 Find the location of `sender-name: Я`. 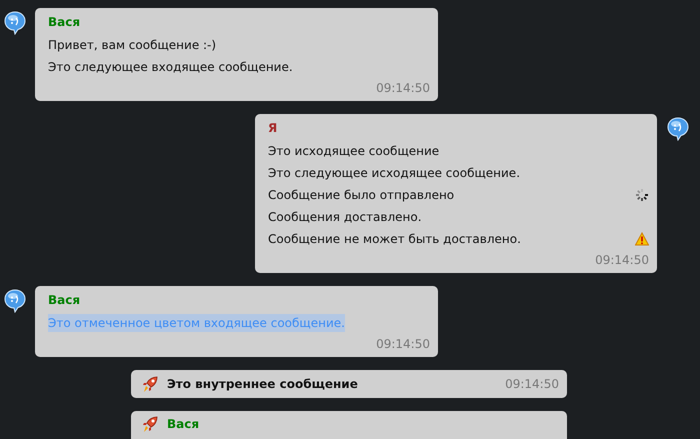

sender-name: Я is located at coordinates (273, 128).